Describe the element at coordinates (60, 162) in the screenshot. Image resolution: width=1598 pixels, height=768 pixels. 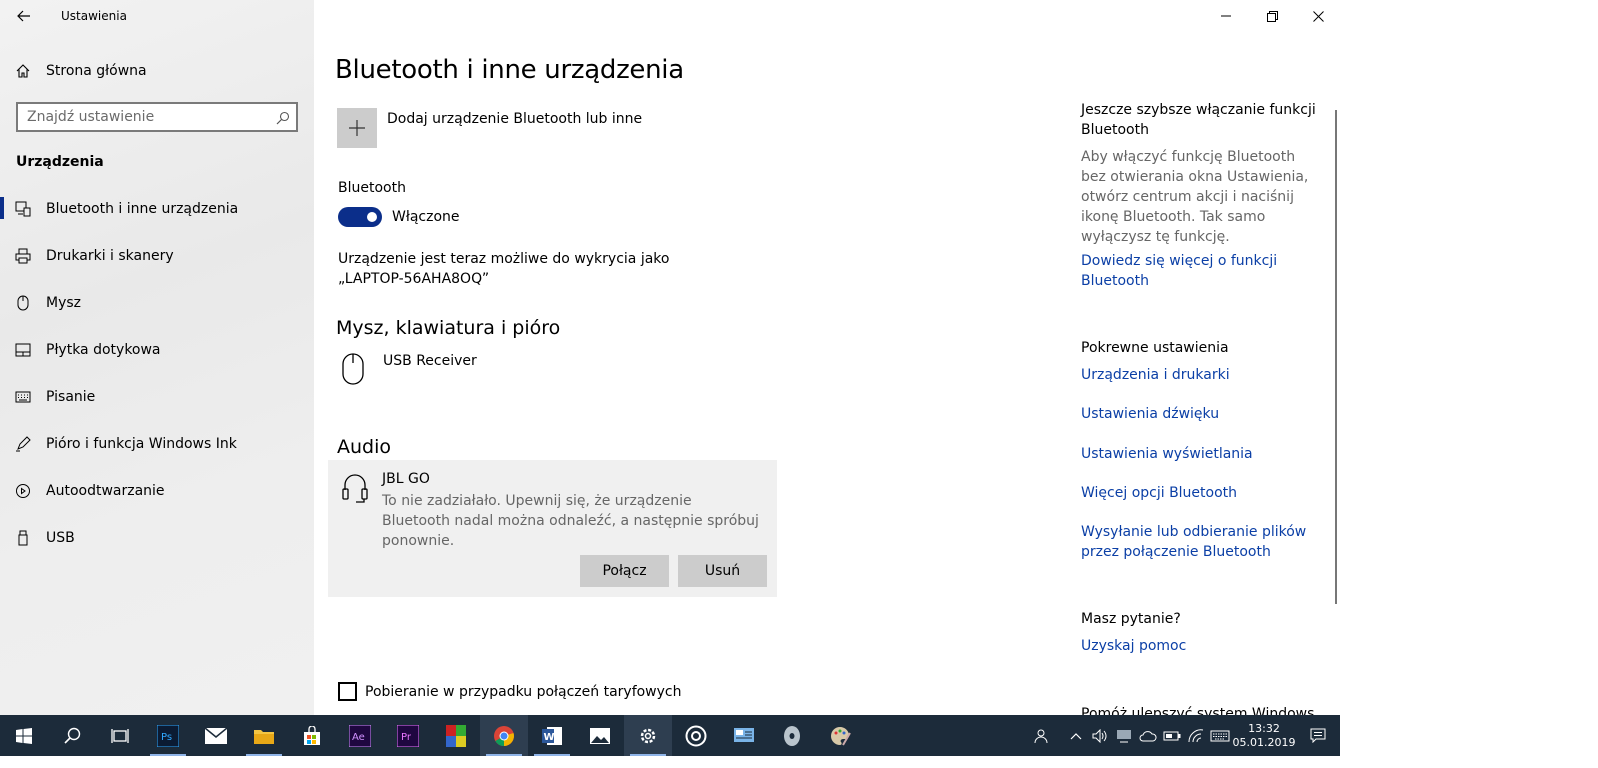
I see `devices-section-label: Urządzenia` at that location.